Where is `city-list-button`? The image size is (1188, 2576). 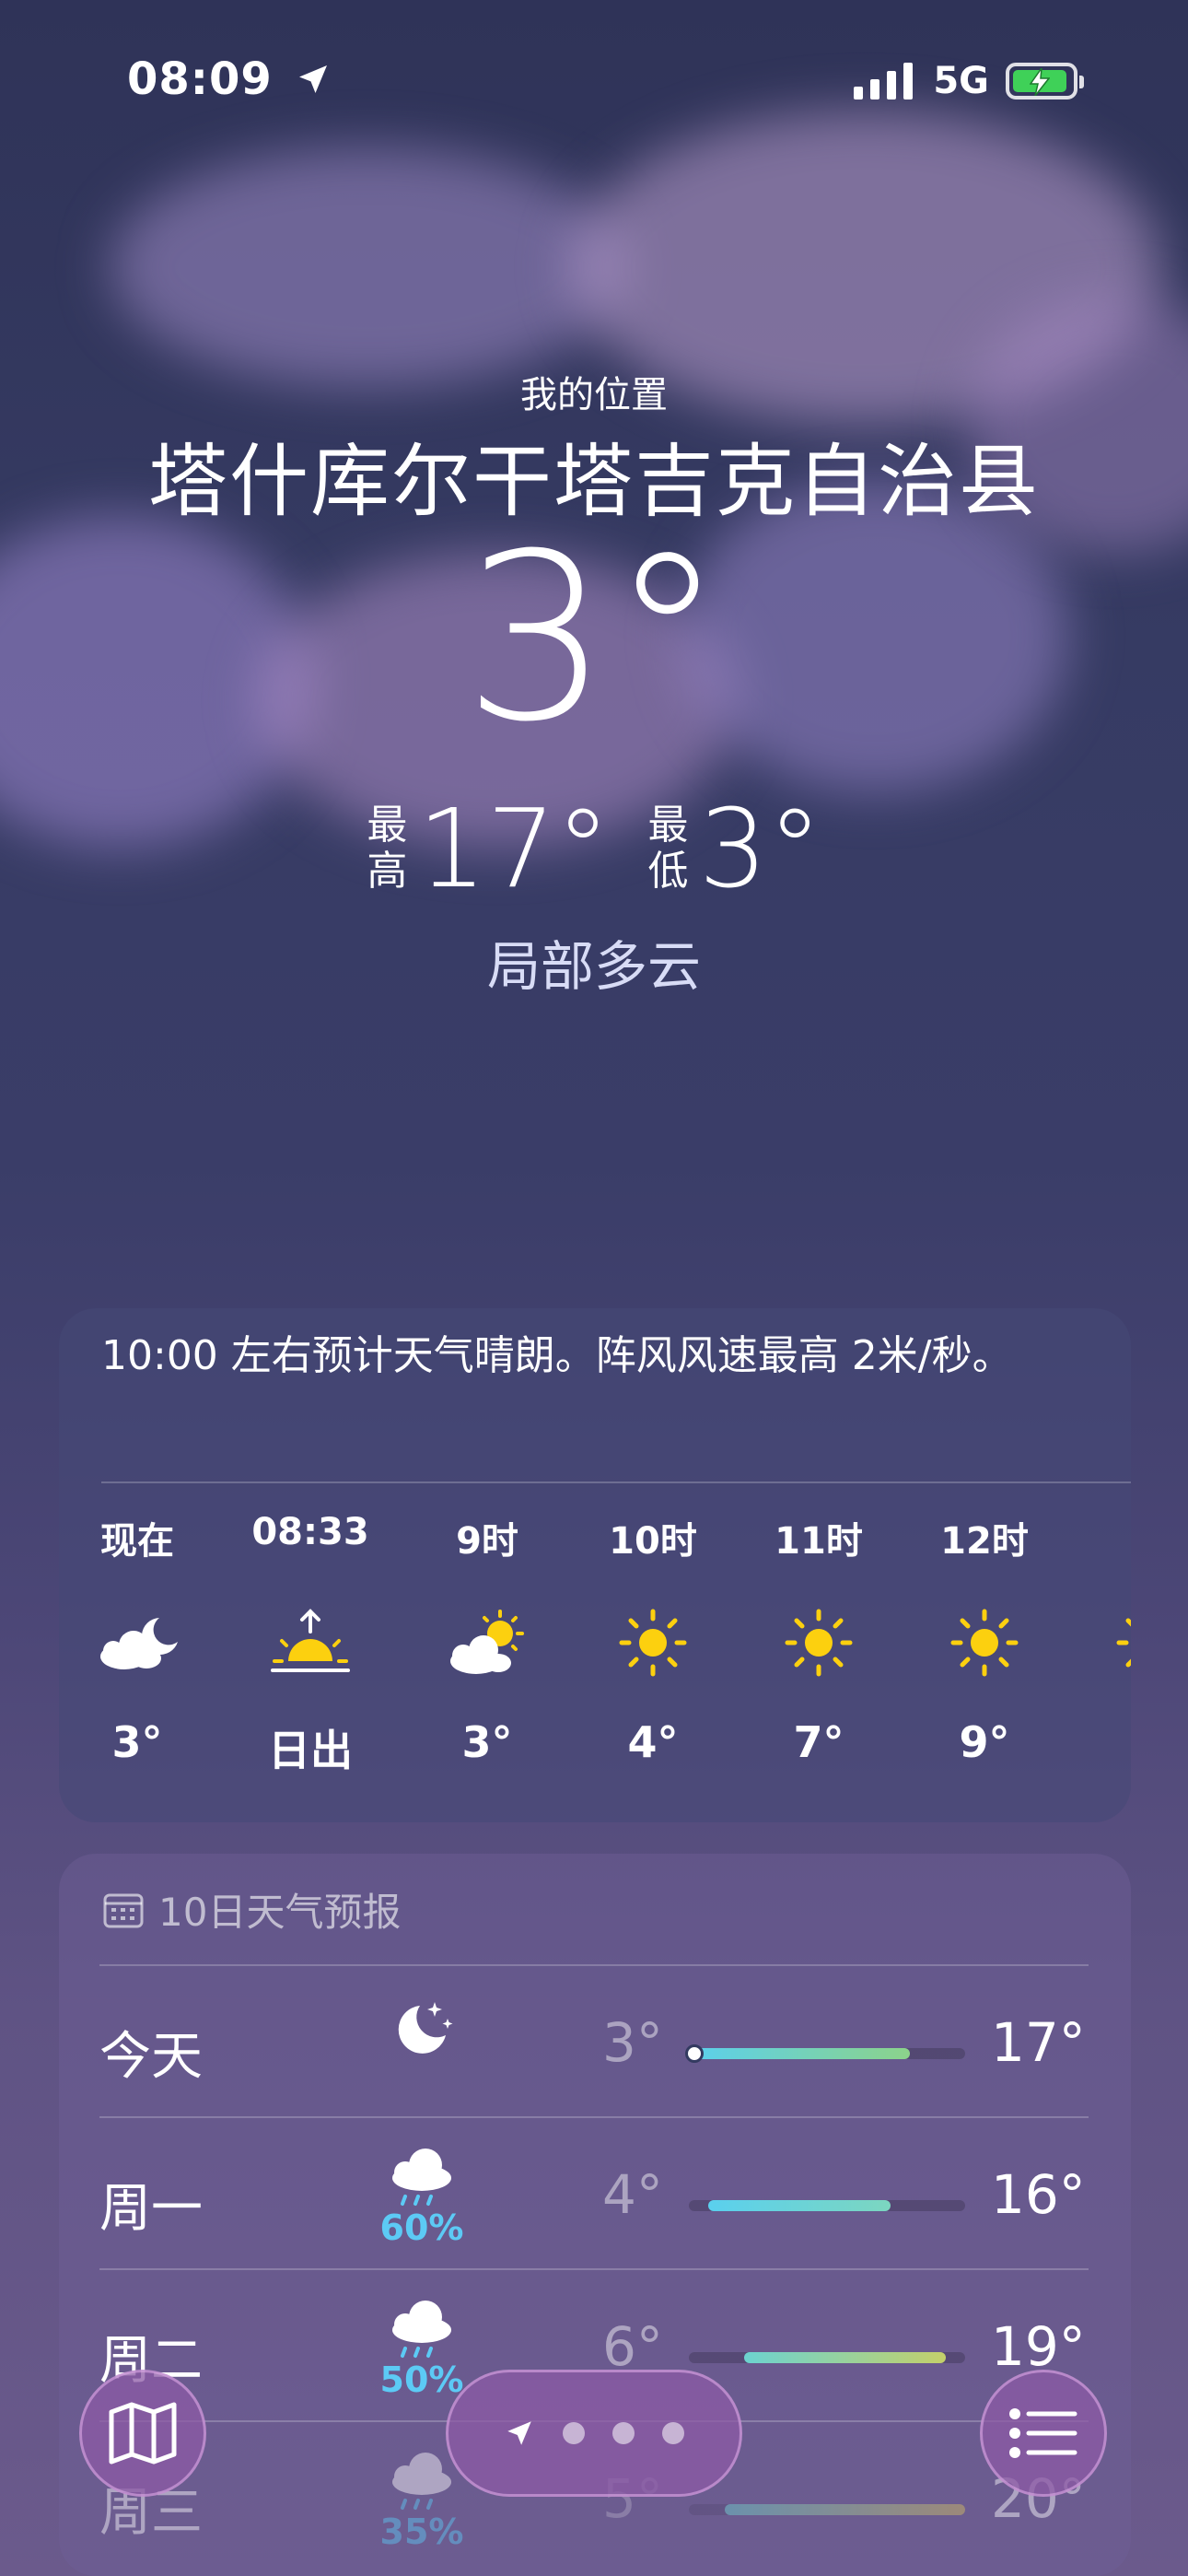 city-list-button is located at coordinates (1043, 2433).